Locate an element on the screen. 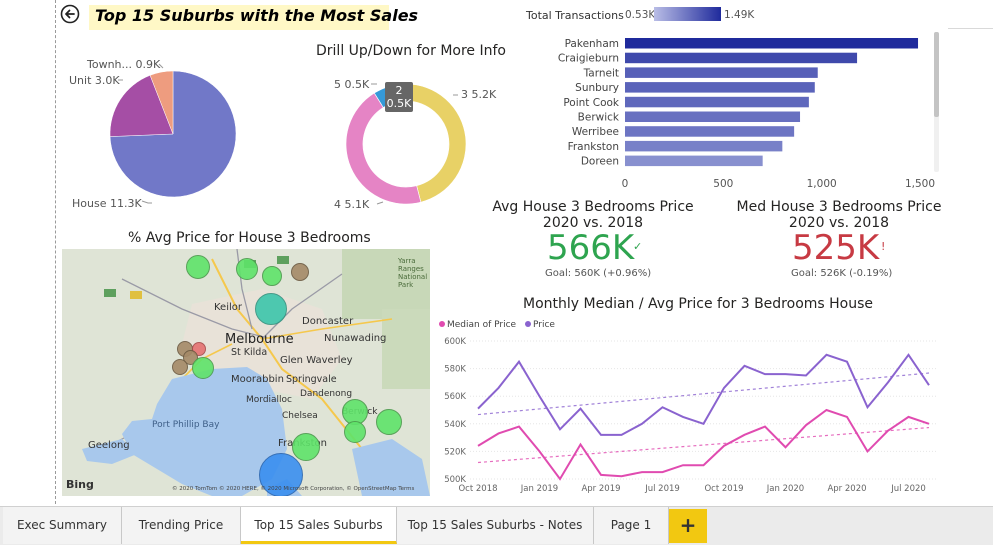 The width and height of the screenshot is (993, 545). bar-tarneit is located at coordinates (721, 72).